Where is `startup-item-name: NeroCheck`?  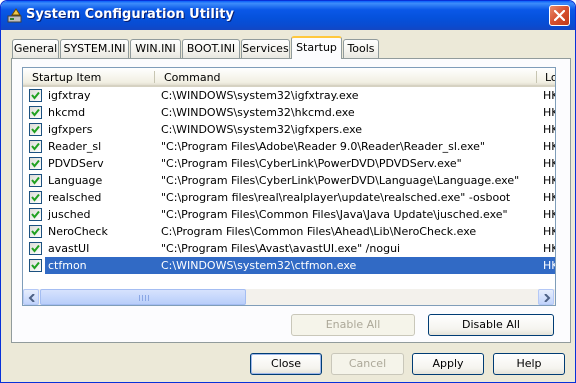
startup-item-name: NeroCheck is located at coordinates (78, 231).